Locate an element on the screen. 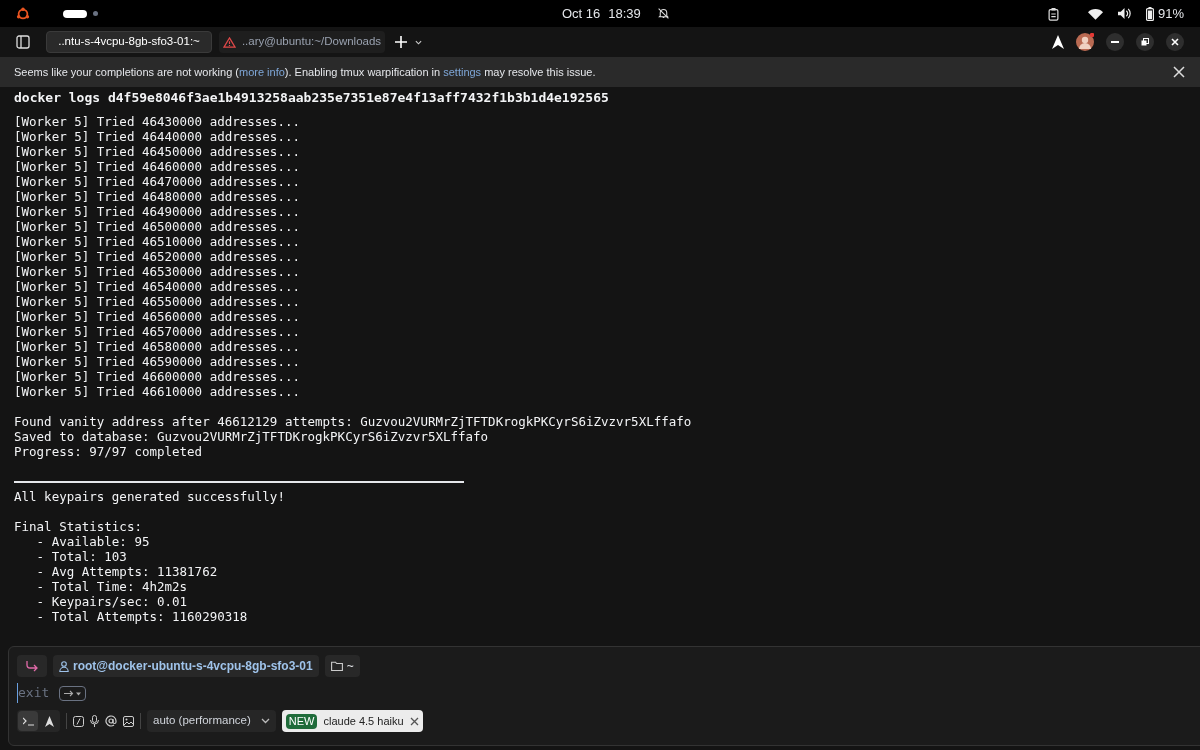 The width and height of the screenshot is (1200, 750). log-line: Saved to database: Guzvou2VURMrZjTFTDKrogkPKCyrS6iZvzvr5XLffafo is located at coordinates (251, 436).